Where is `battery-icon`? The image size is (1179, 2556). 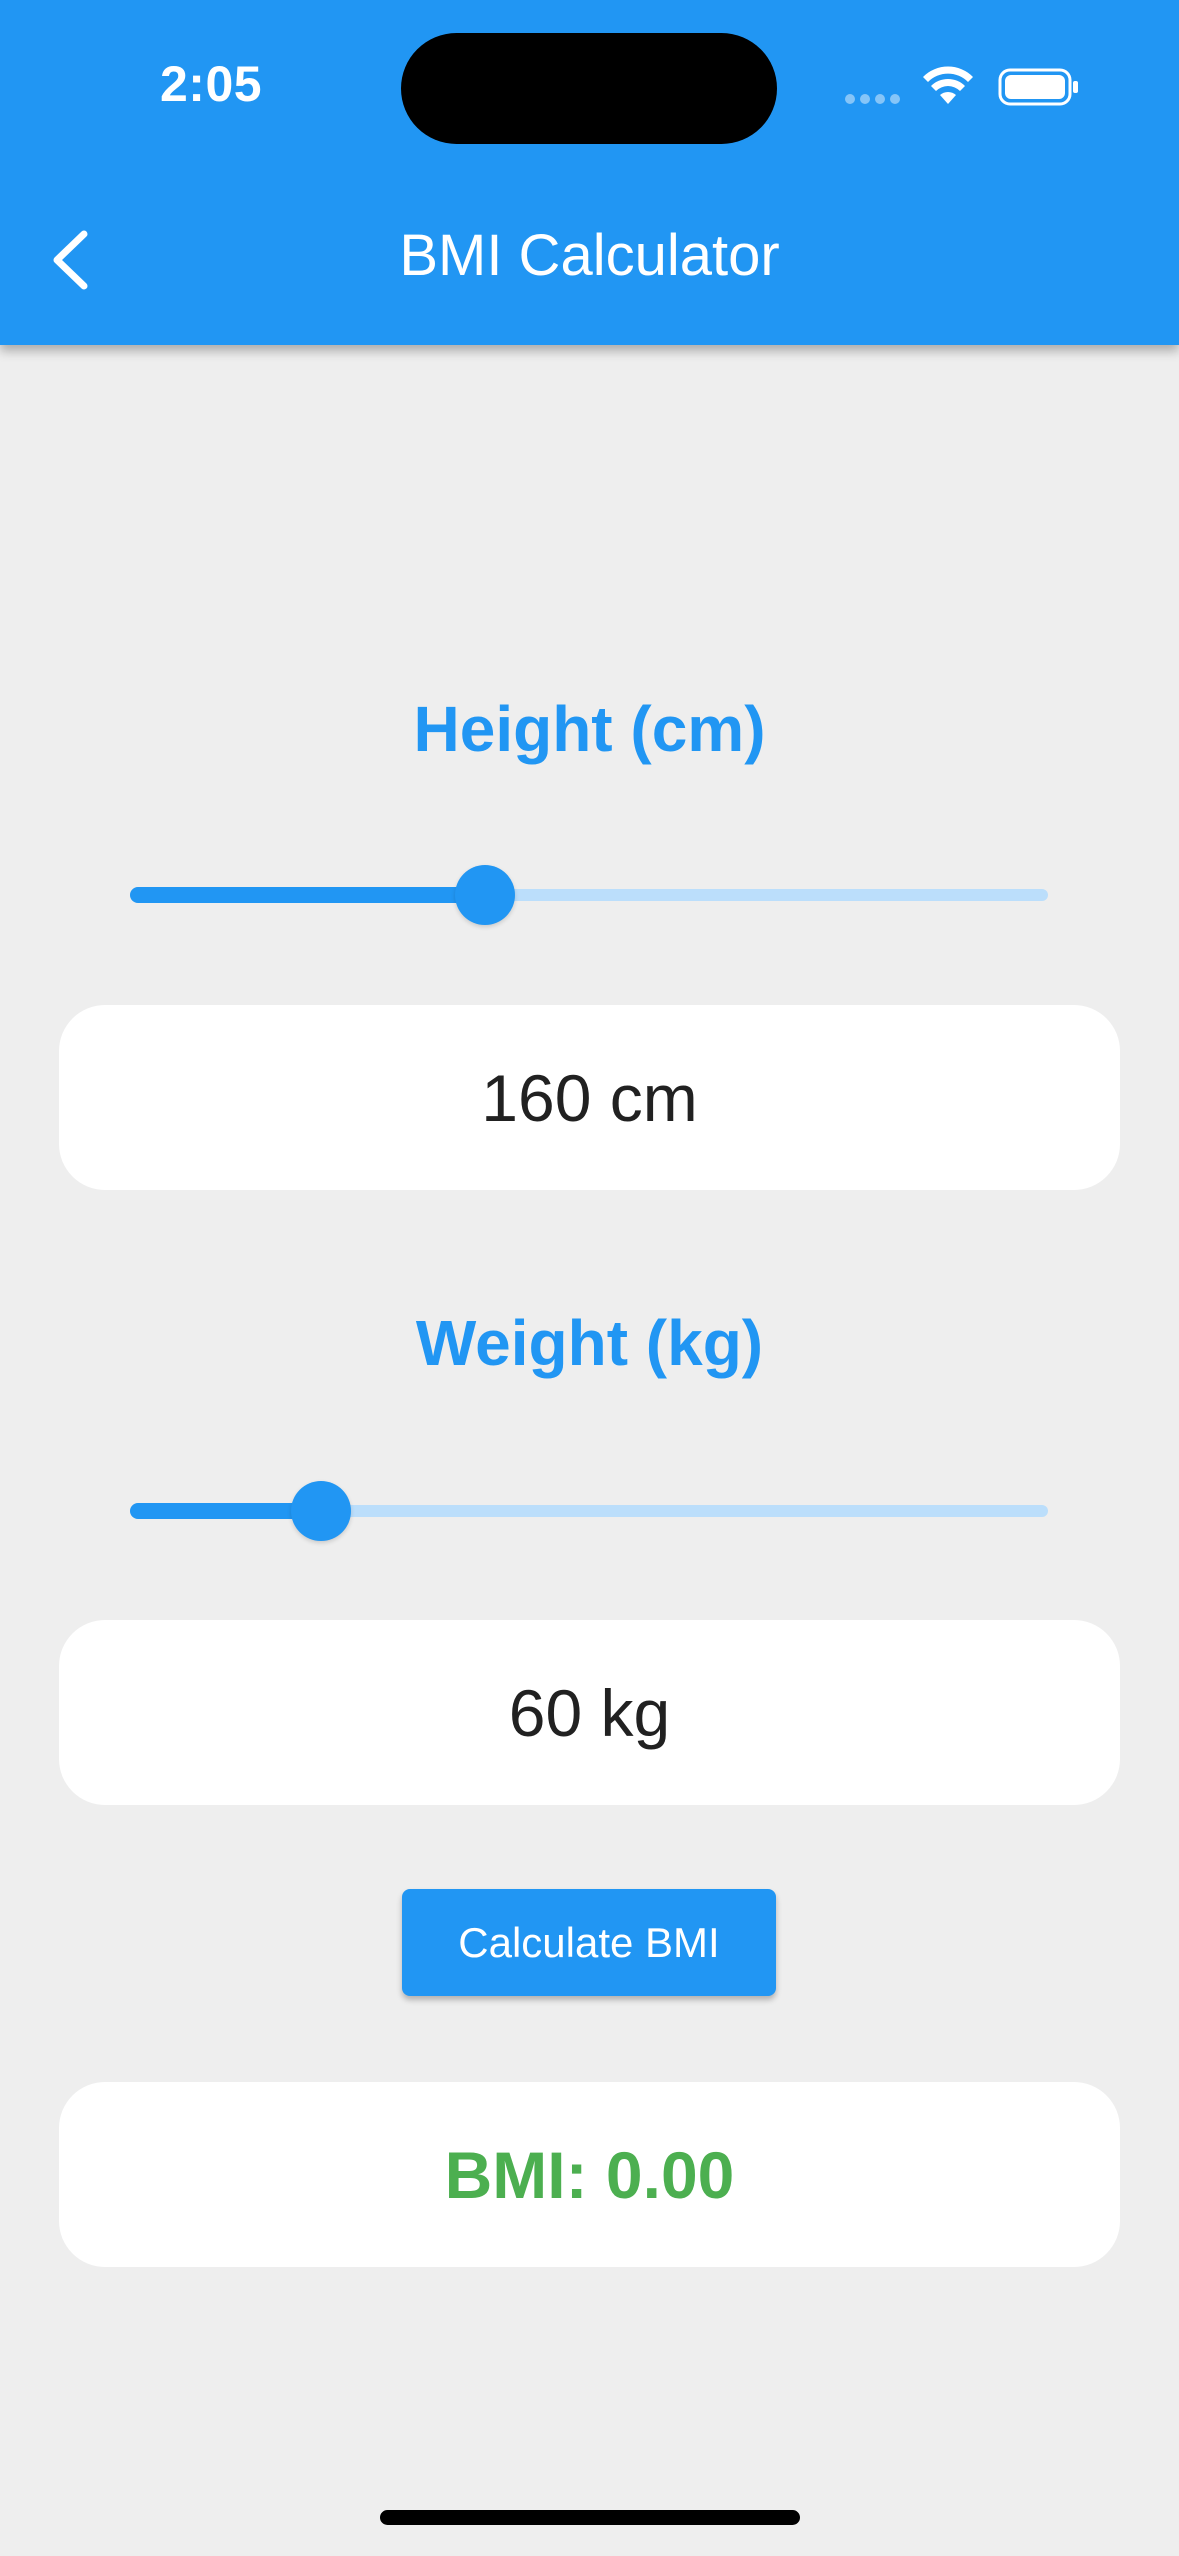 battery-icon is located at coordinates (1038, 87).